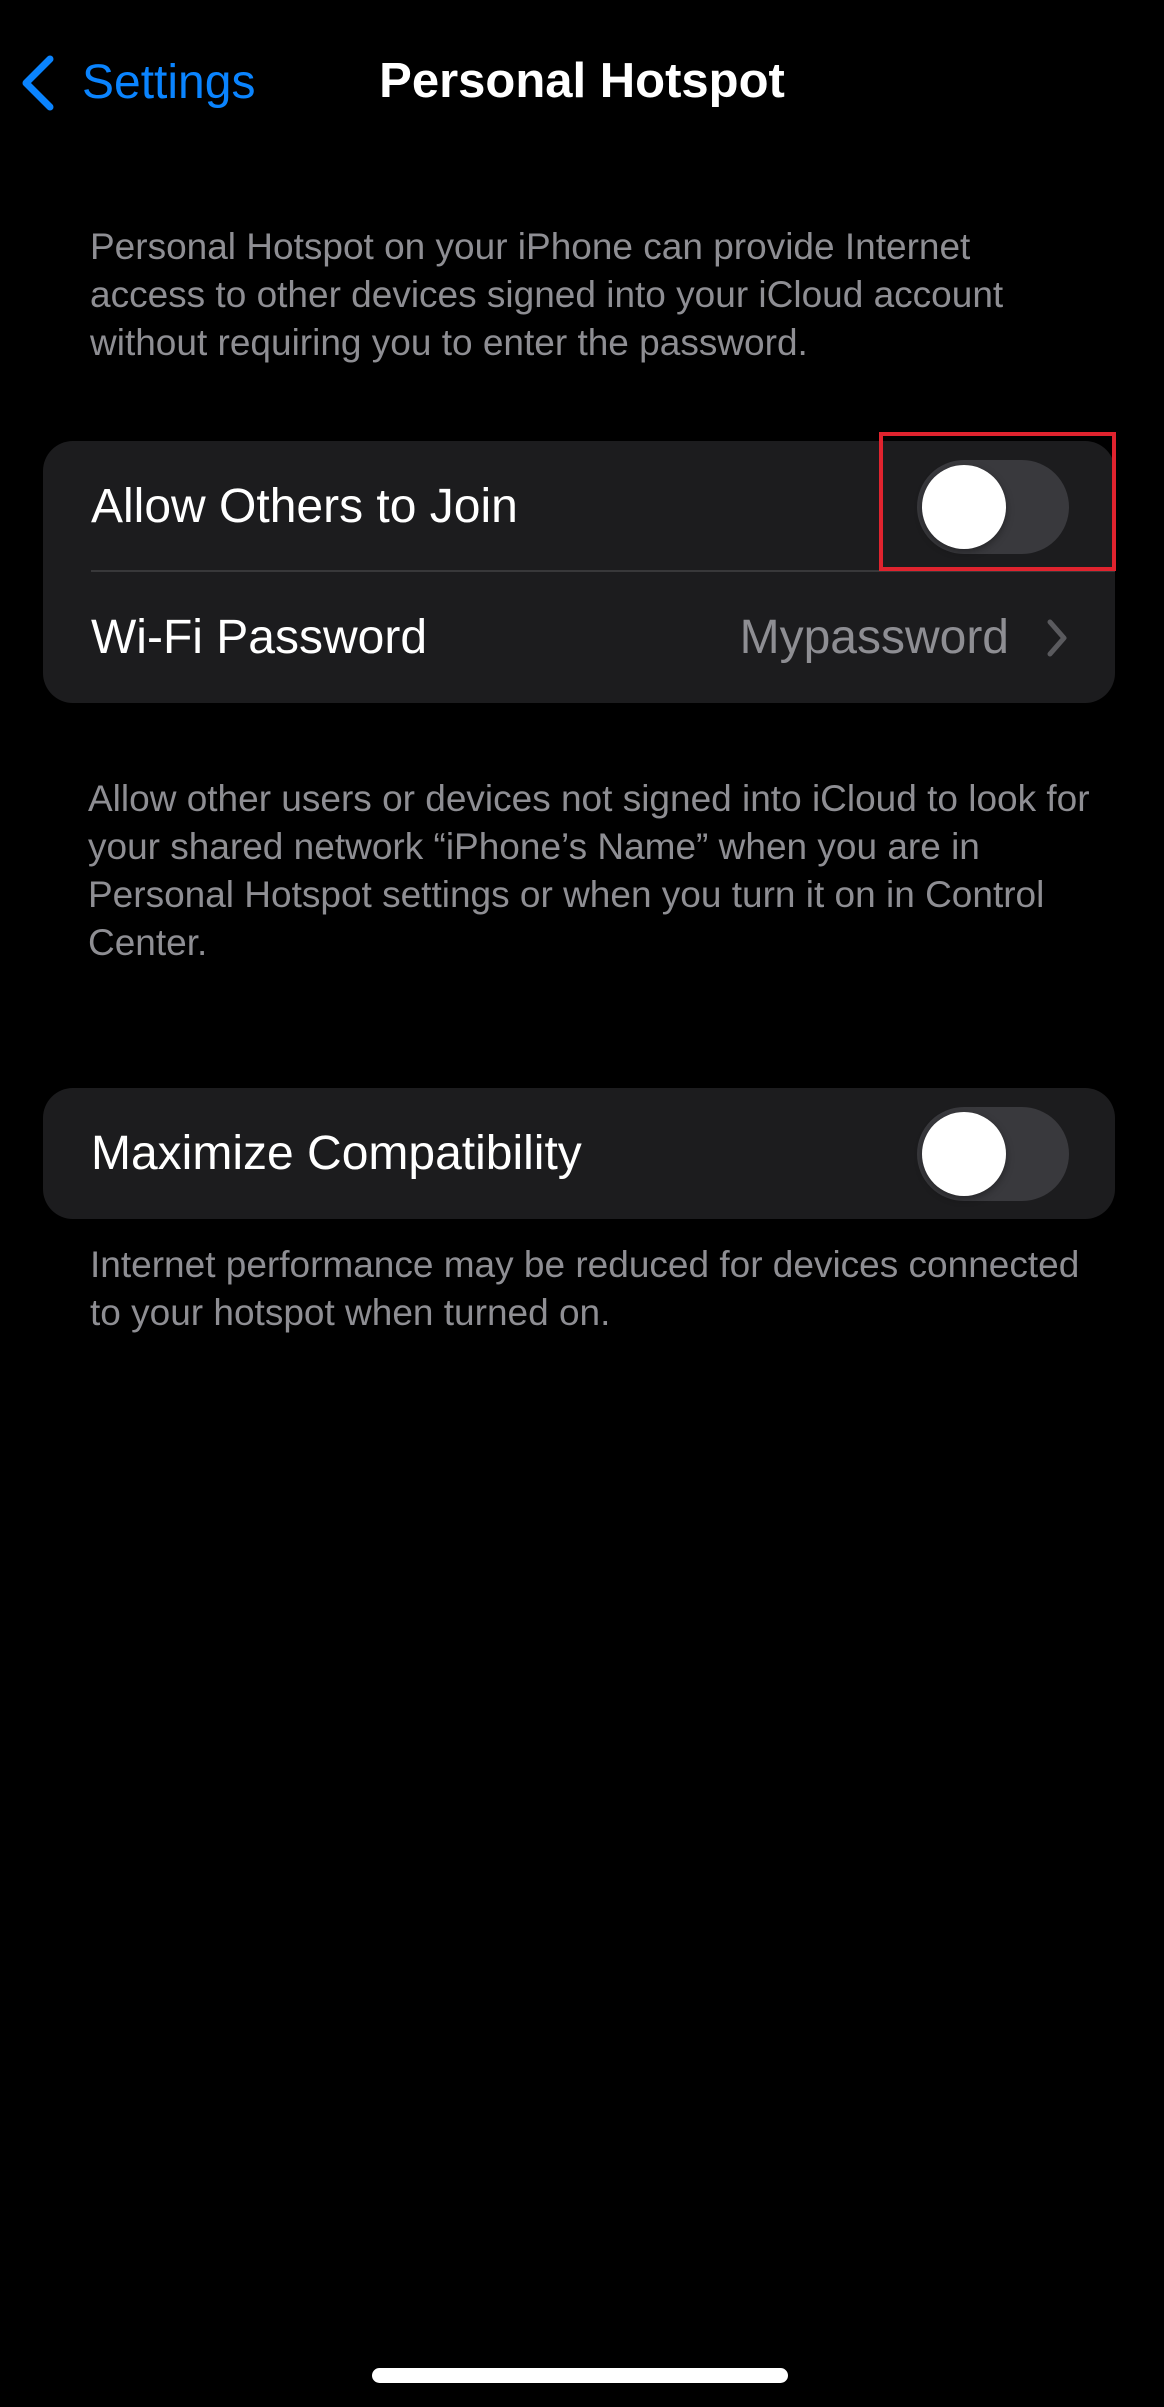  What do you see at coordinates (304, 506) in the screenshot?
I see `allow-others-label: Allow Others to Join` at bounding box center [304, 506].